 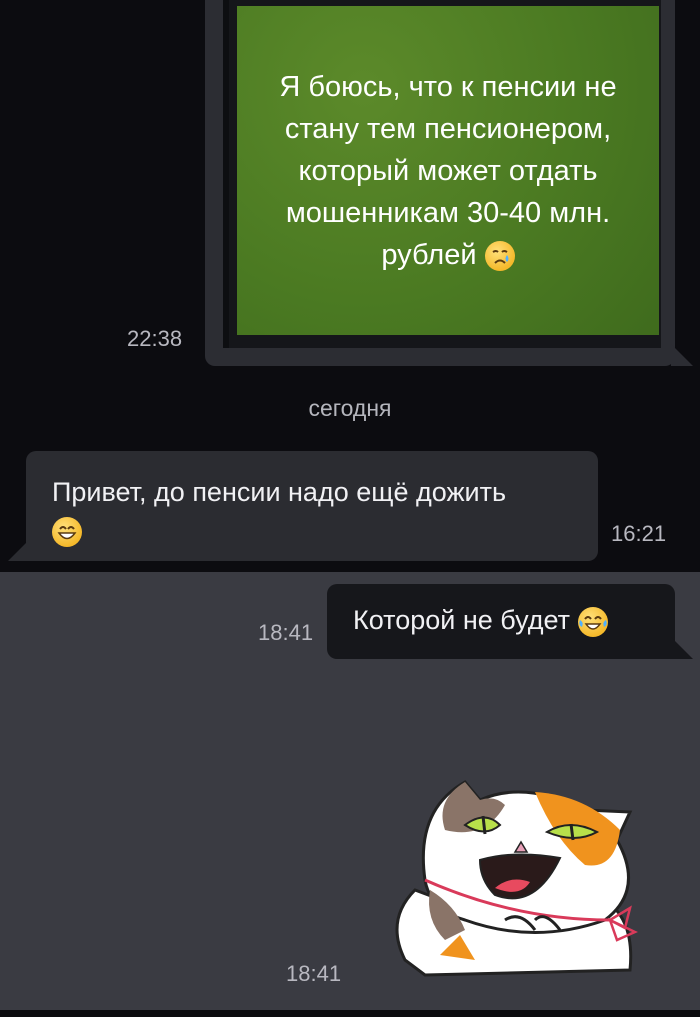 I want to click on bottom-divider, so click(x=350, y=1013).